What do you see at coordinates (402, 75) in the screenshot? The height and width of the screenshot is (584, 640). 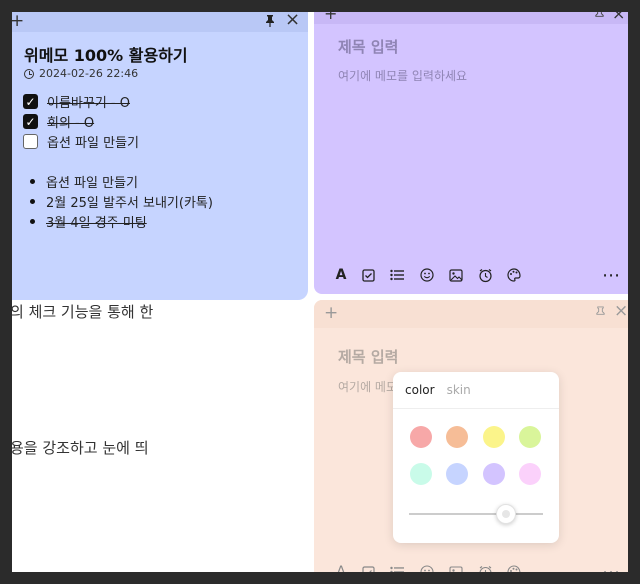 I see `note-body-input: 여기에 메모를 입력하세요` at bounding box center [402, 75].